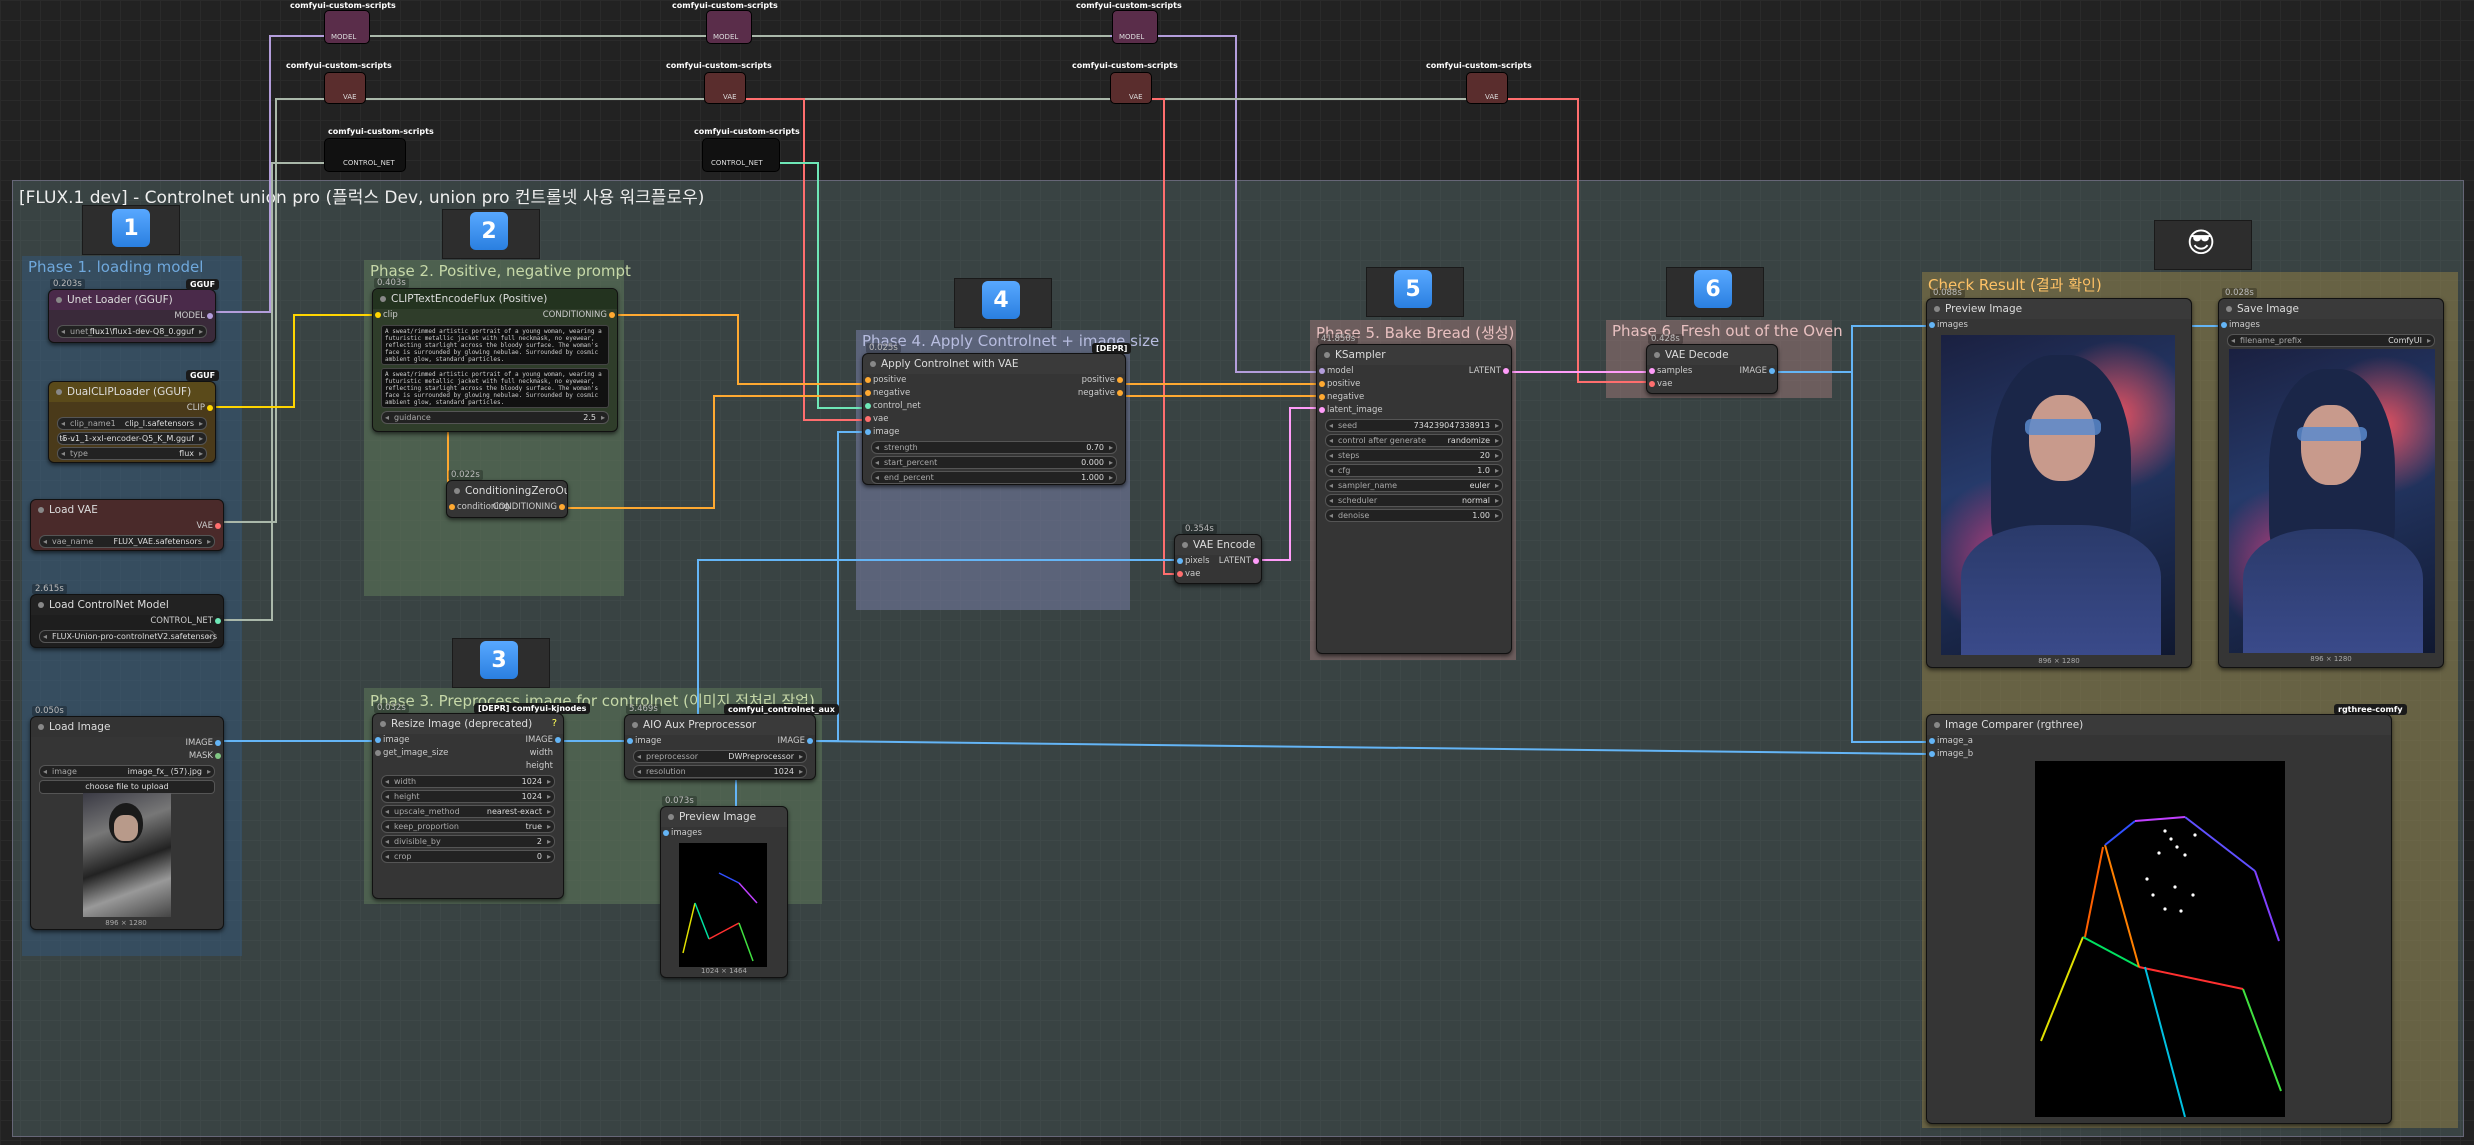 The height and width of the screenshot is (1145, 2474). I want to click on loadcn-cn-dot, so click(218, 621).